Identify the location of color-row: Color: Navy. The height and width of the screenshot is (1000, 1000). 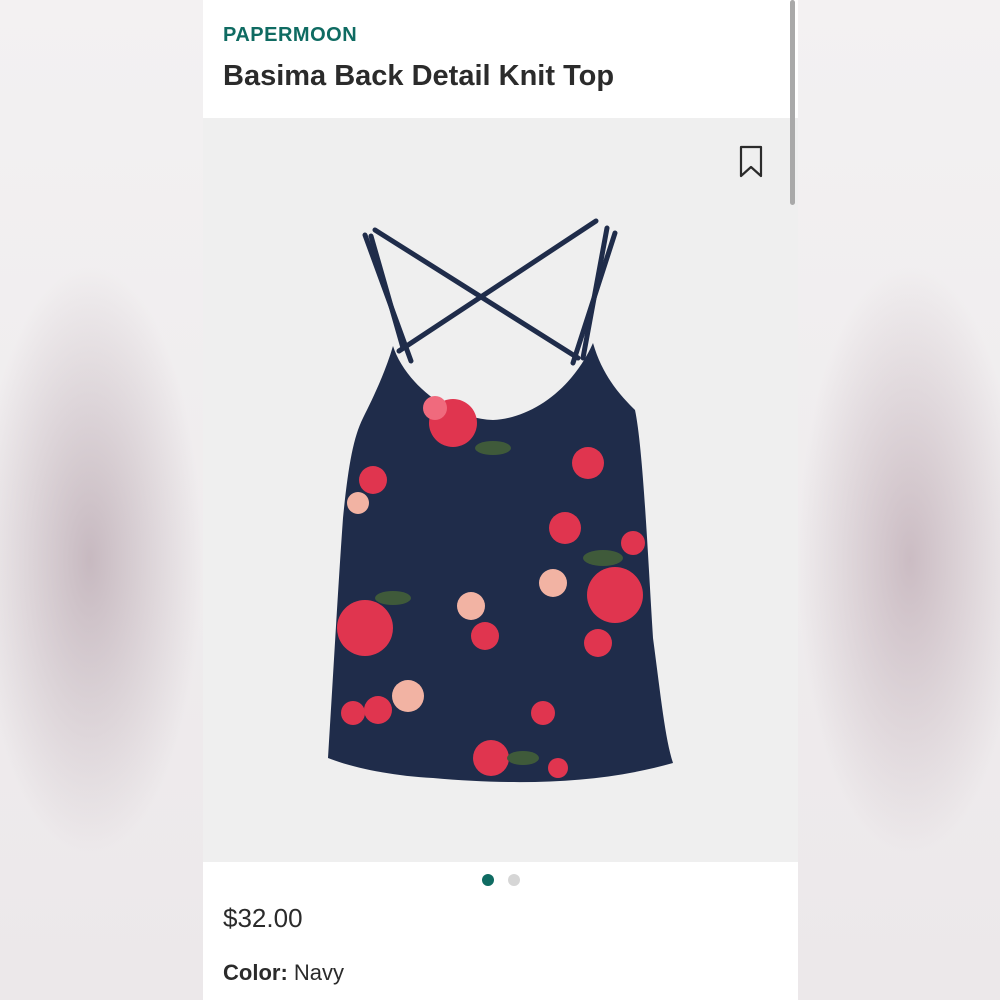
(283, 973).